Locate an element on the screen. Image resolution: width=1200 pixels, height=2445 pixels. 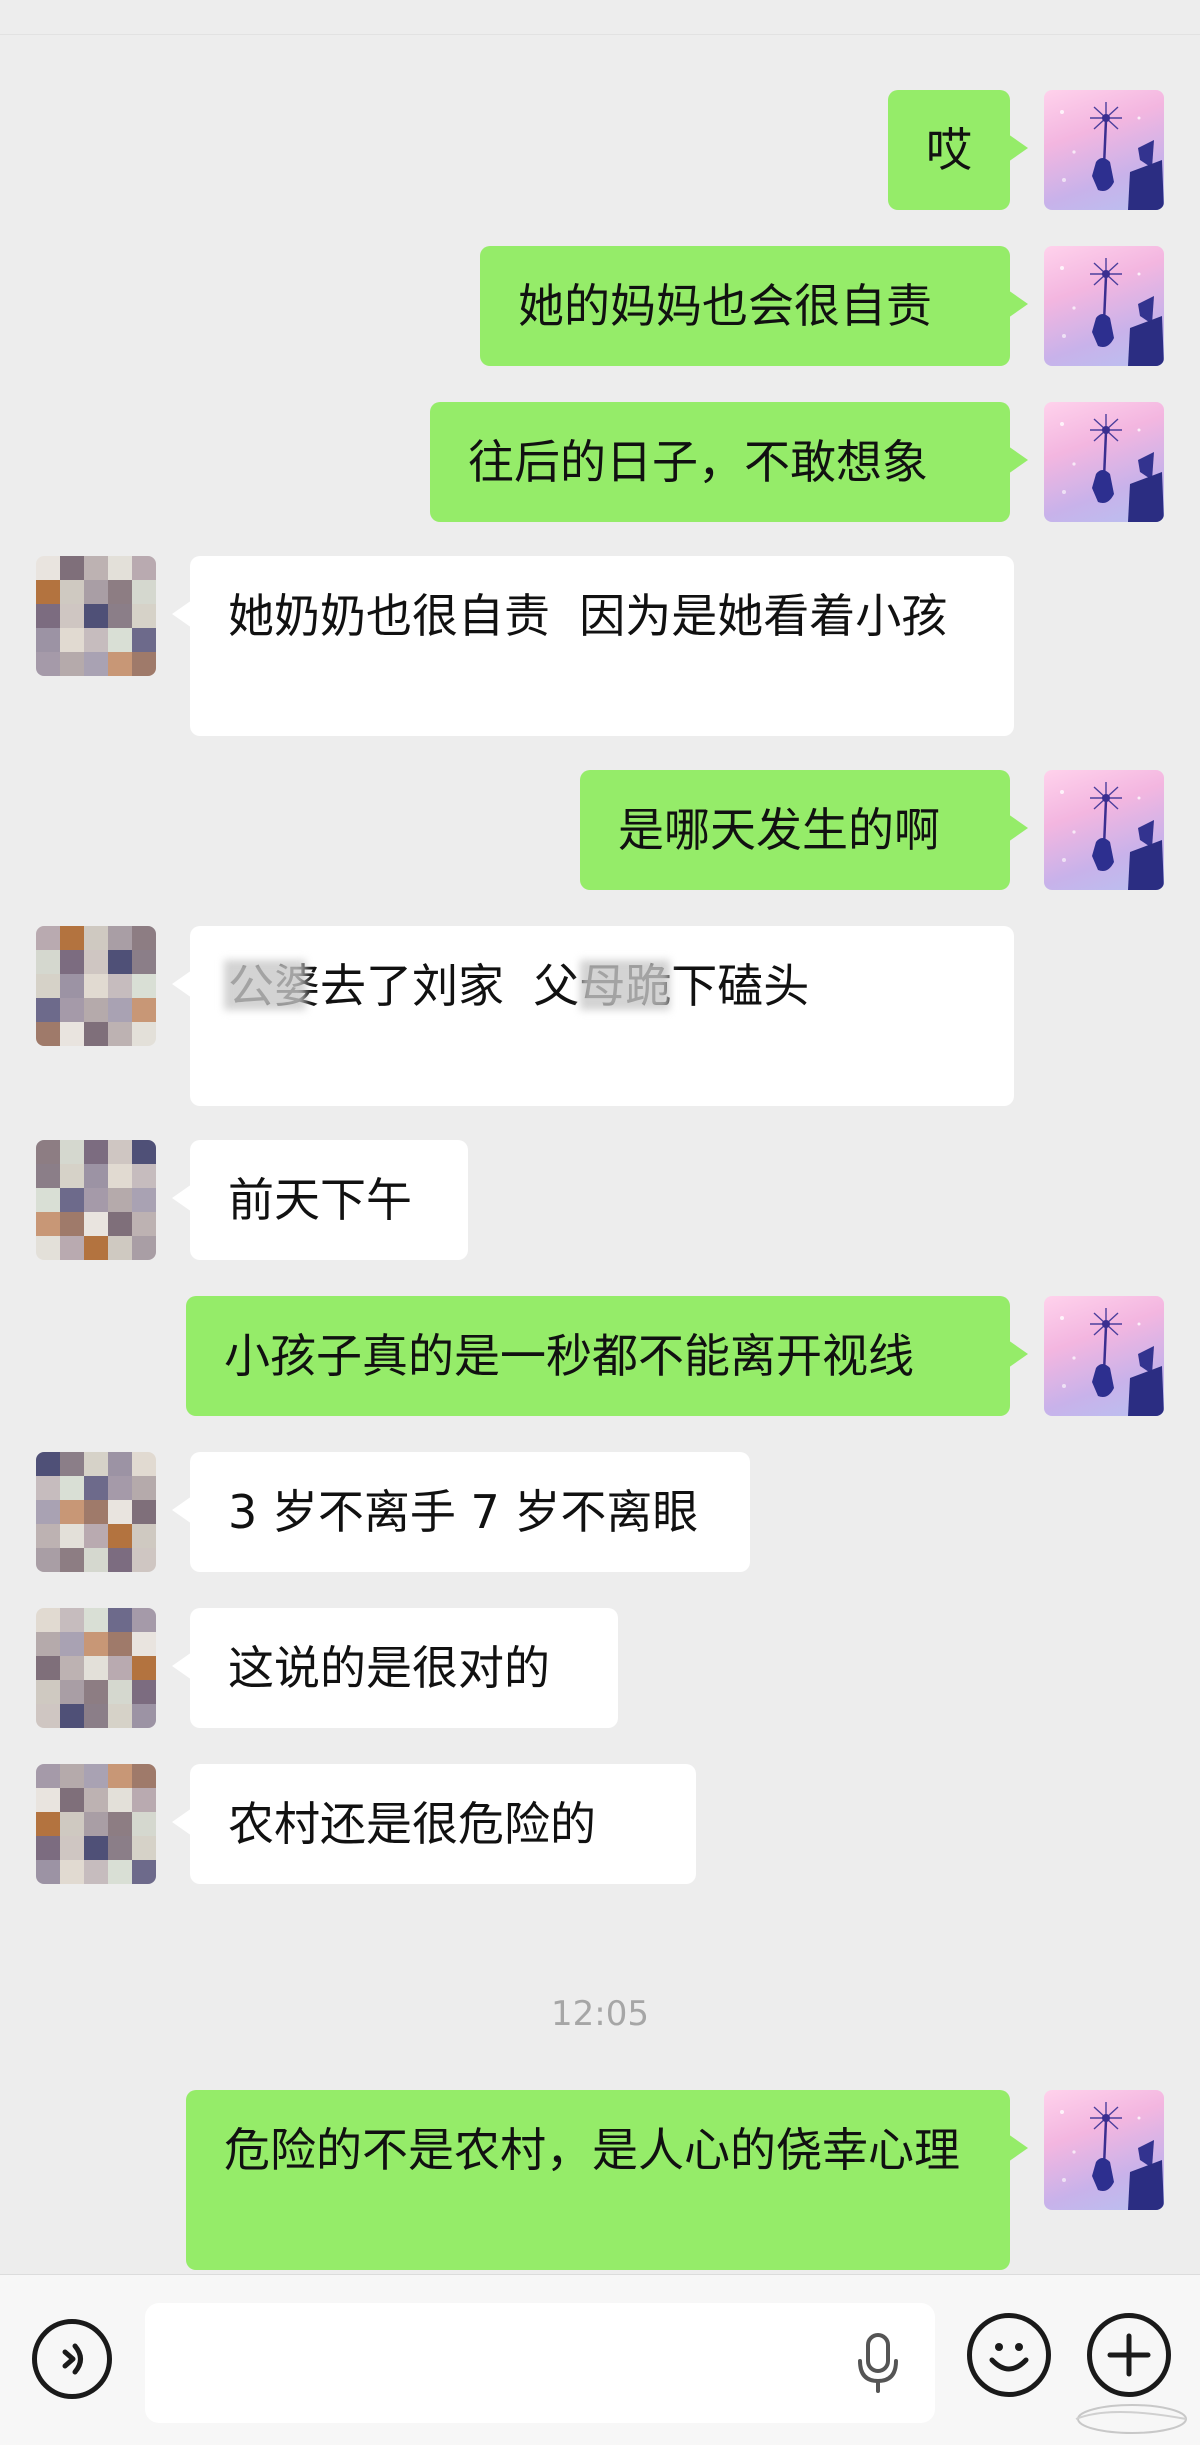
message-bubble-me: 是哪天发生的啊 is located at coordinates (804, 830).